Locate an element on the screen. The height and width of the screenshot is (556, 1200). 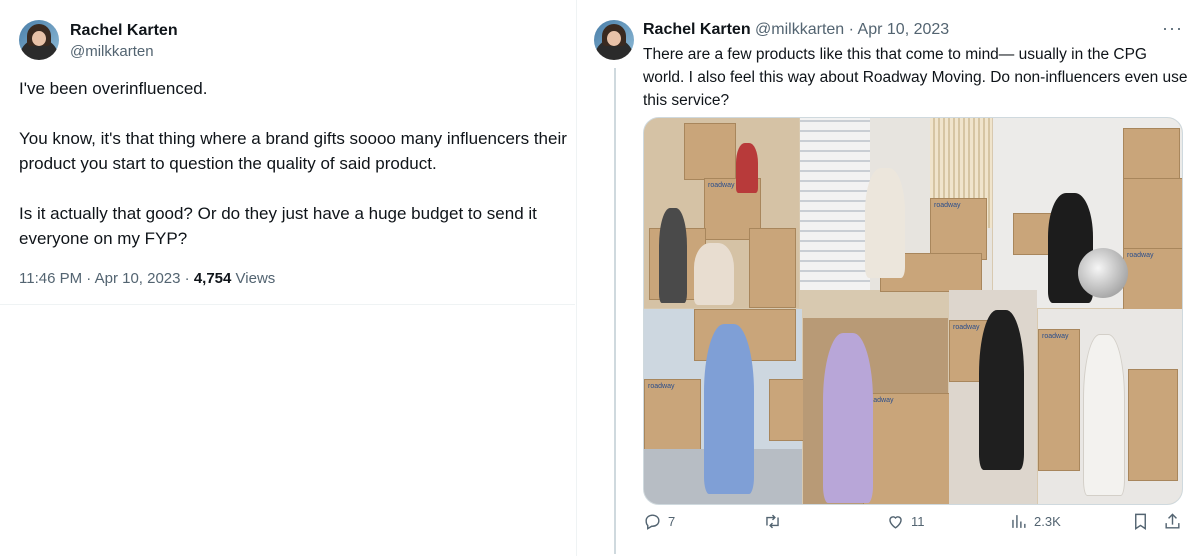
tweet-actions: 7 11 2.3K is located at coordinates (913, 526).